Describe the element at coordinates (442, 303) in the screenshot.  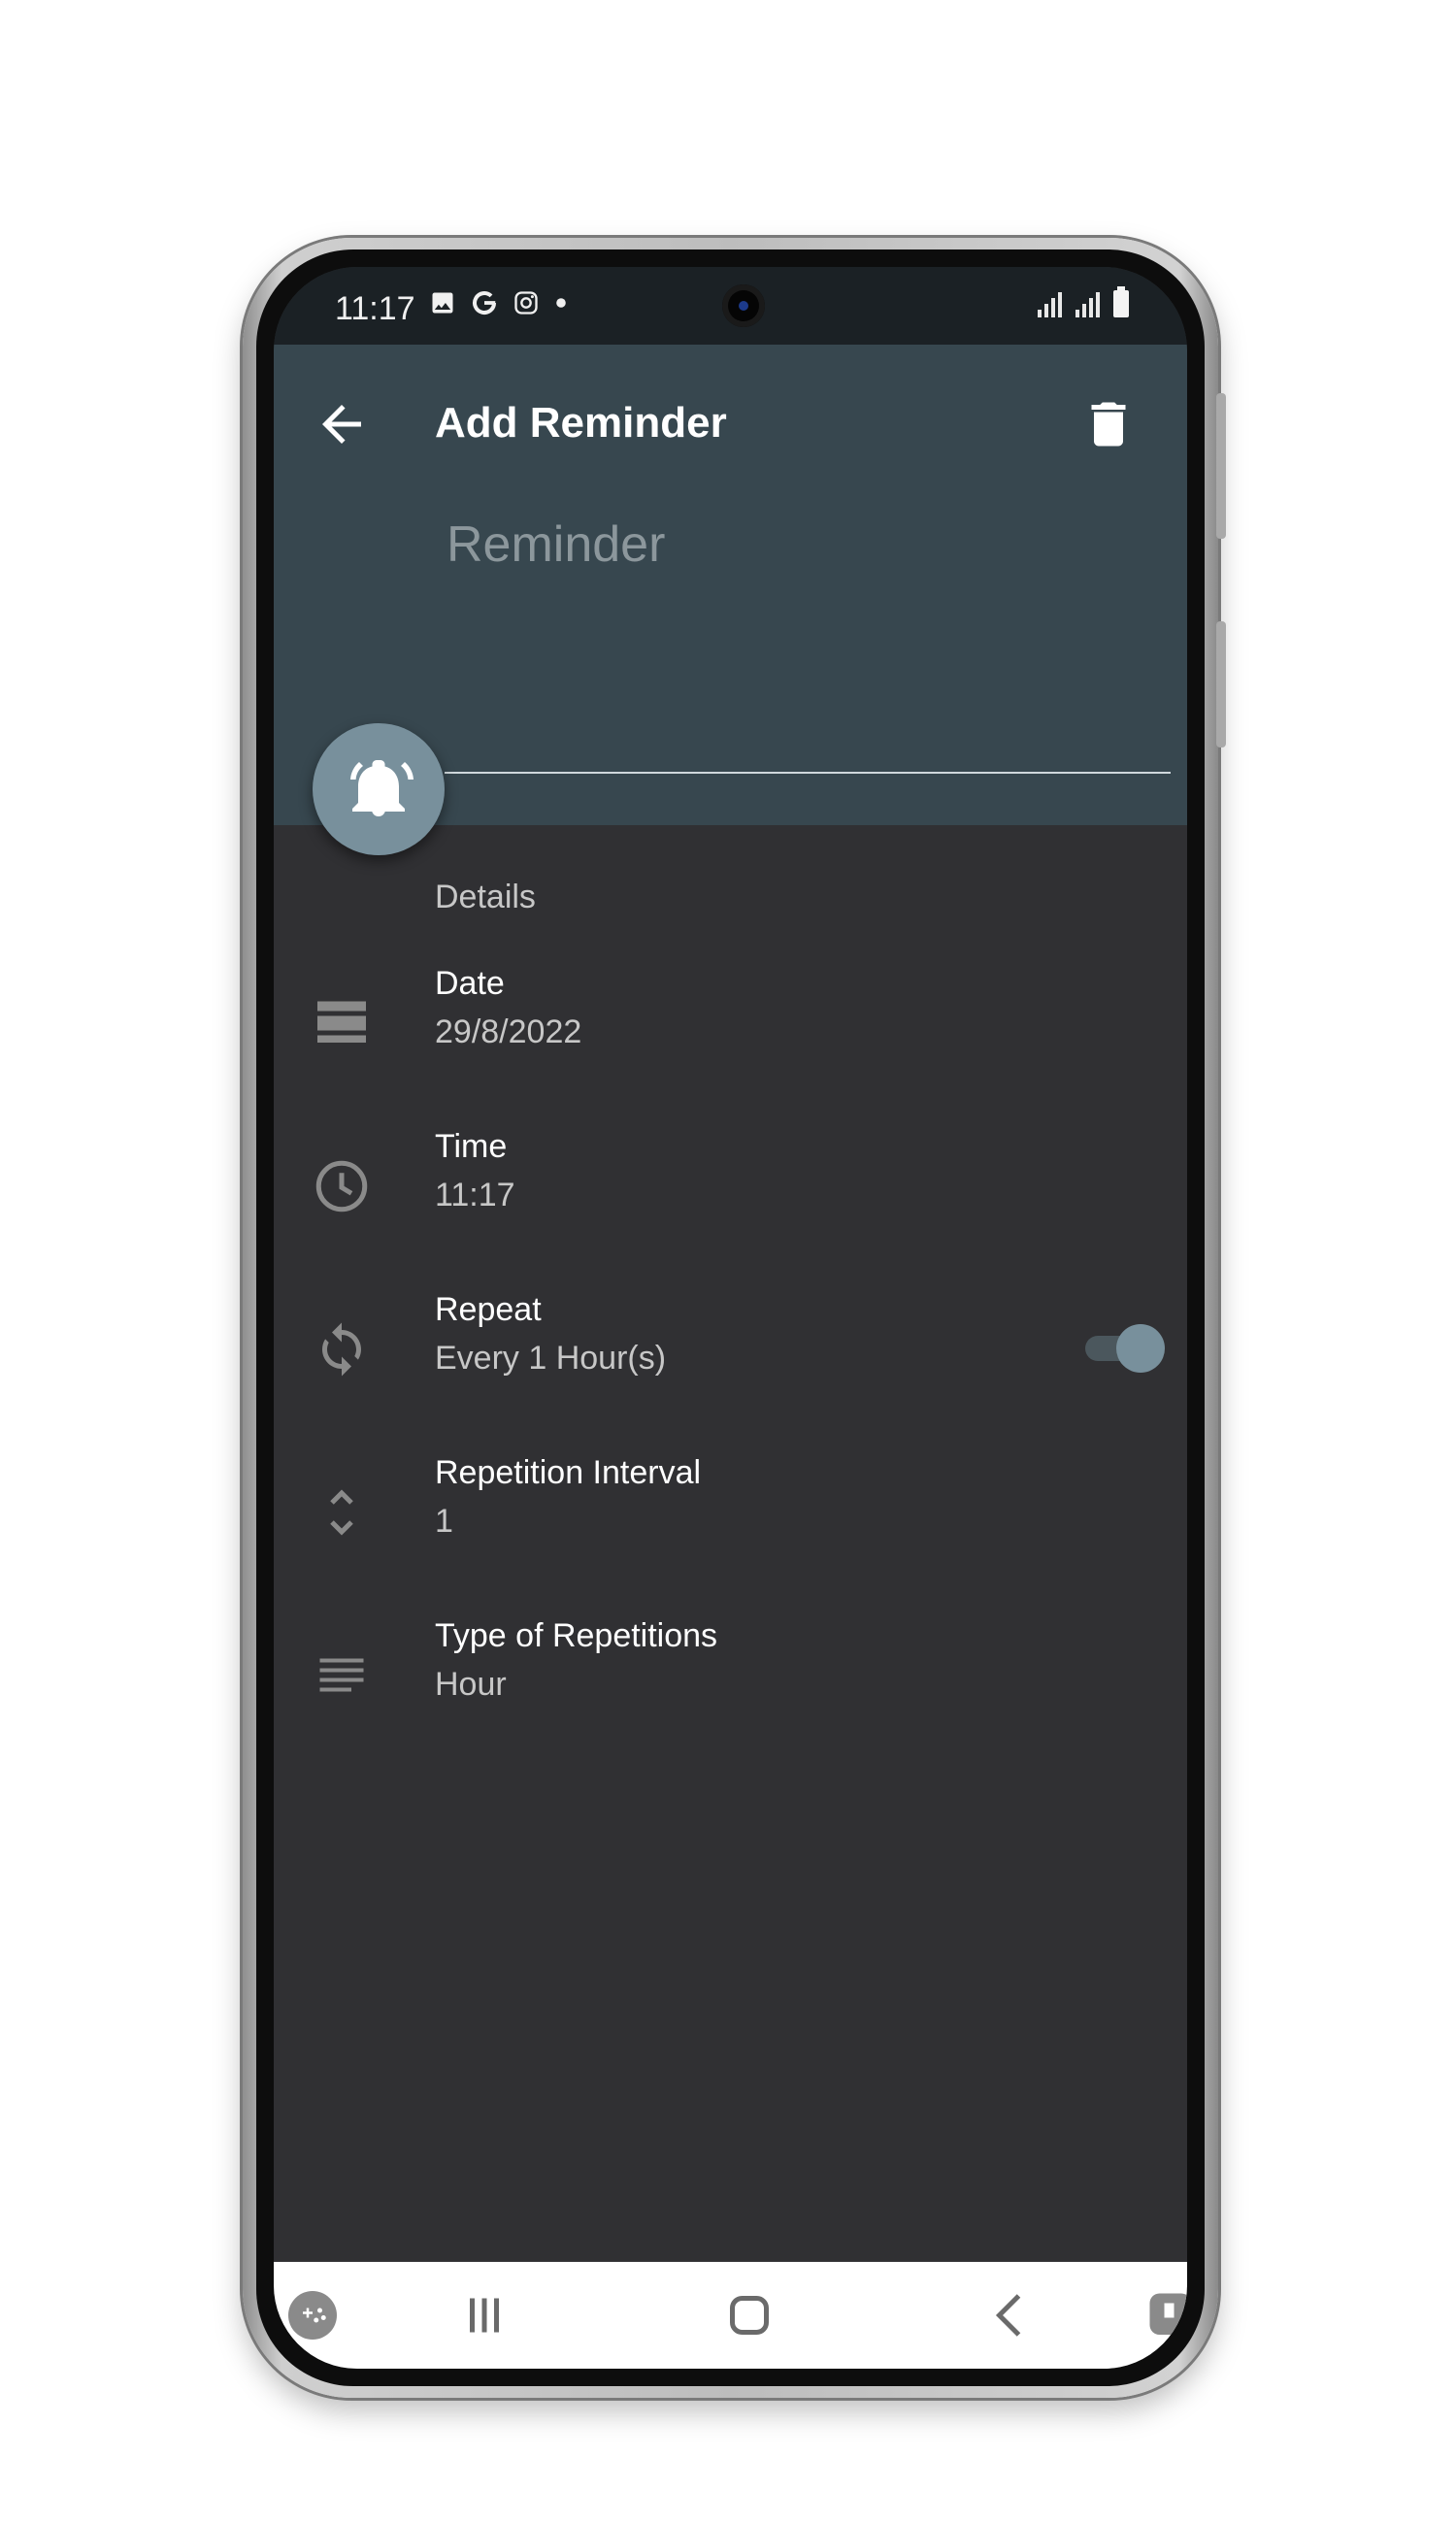
I see `image-icon` at that location.